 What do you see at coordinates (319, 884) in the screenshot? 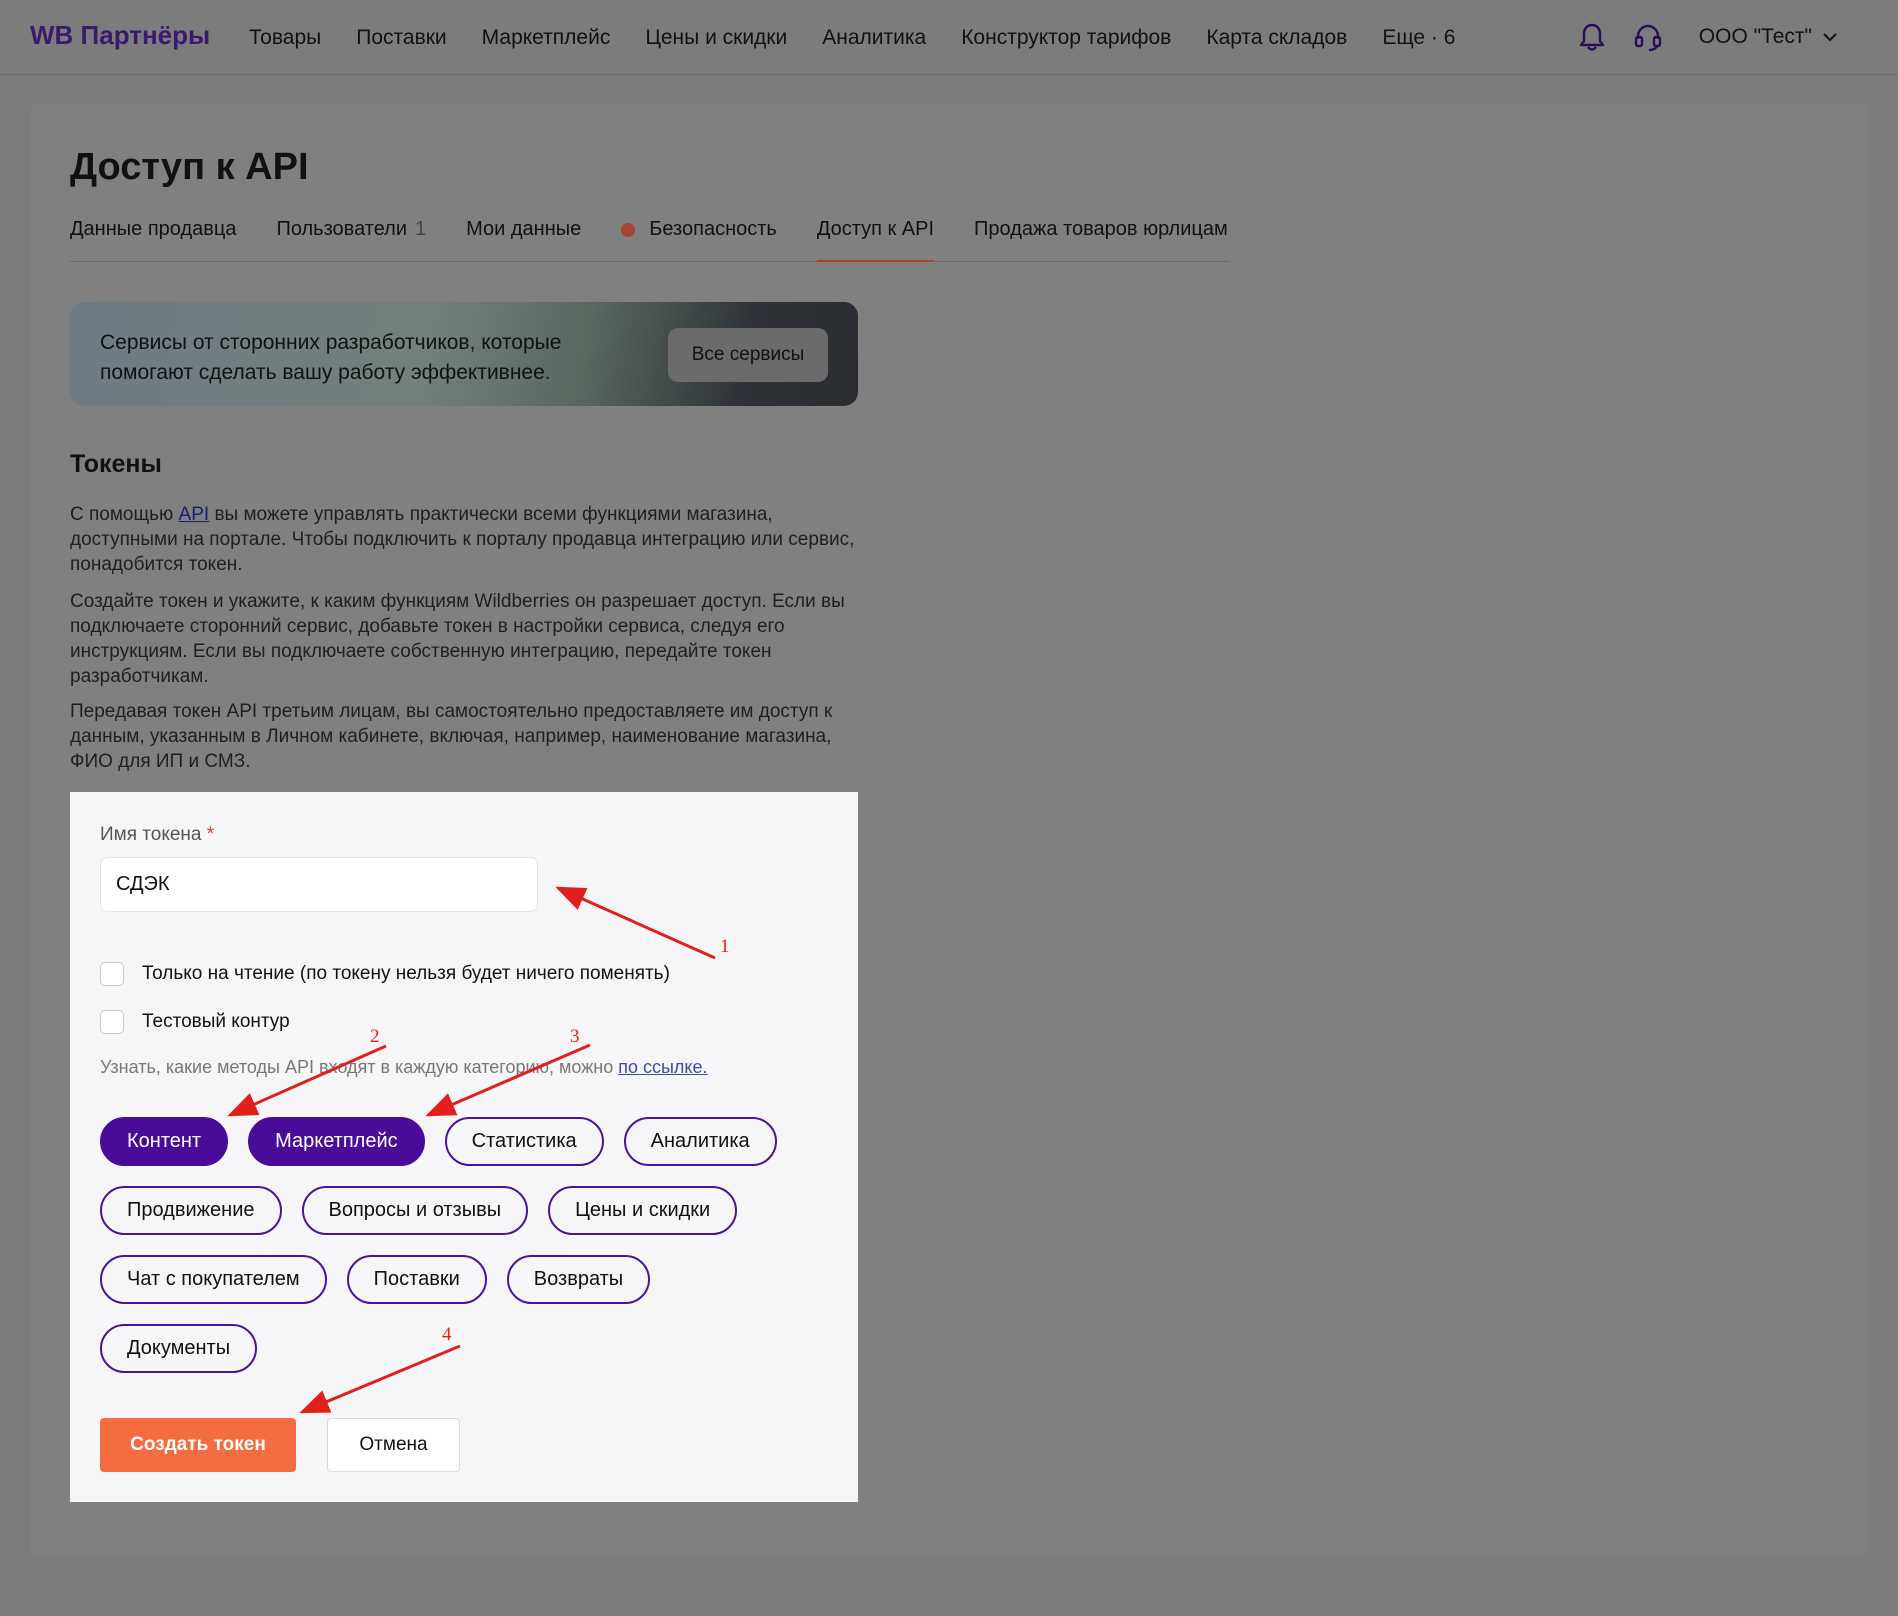
I see `token-name-input: СДЭК` at bounding box center [319, 884].